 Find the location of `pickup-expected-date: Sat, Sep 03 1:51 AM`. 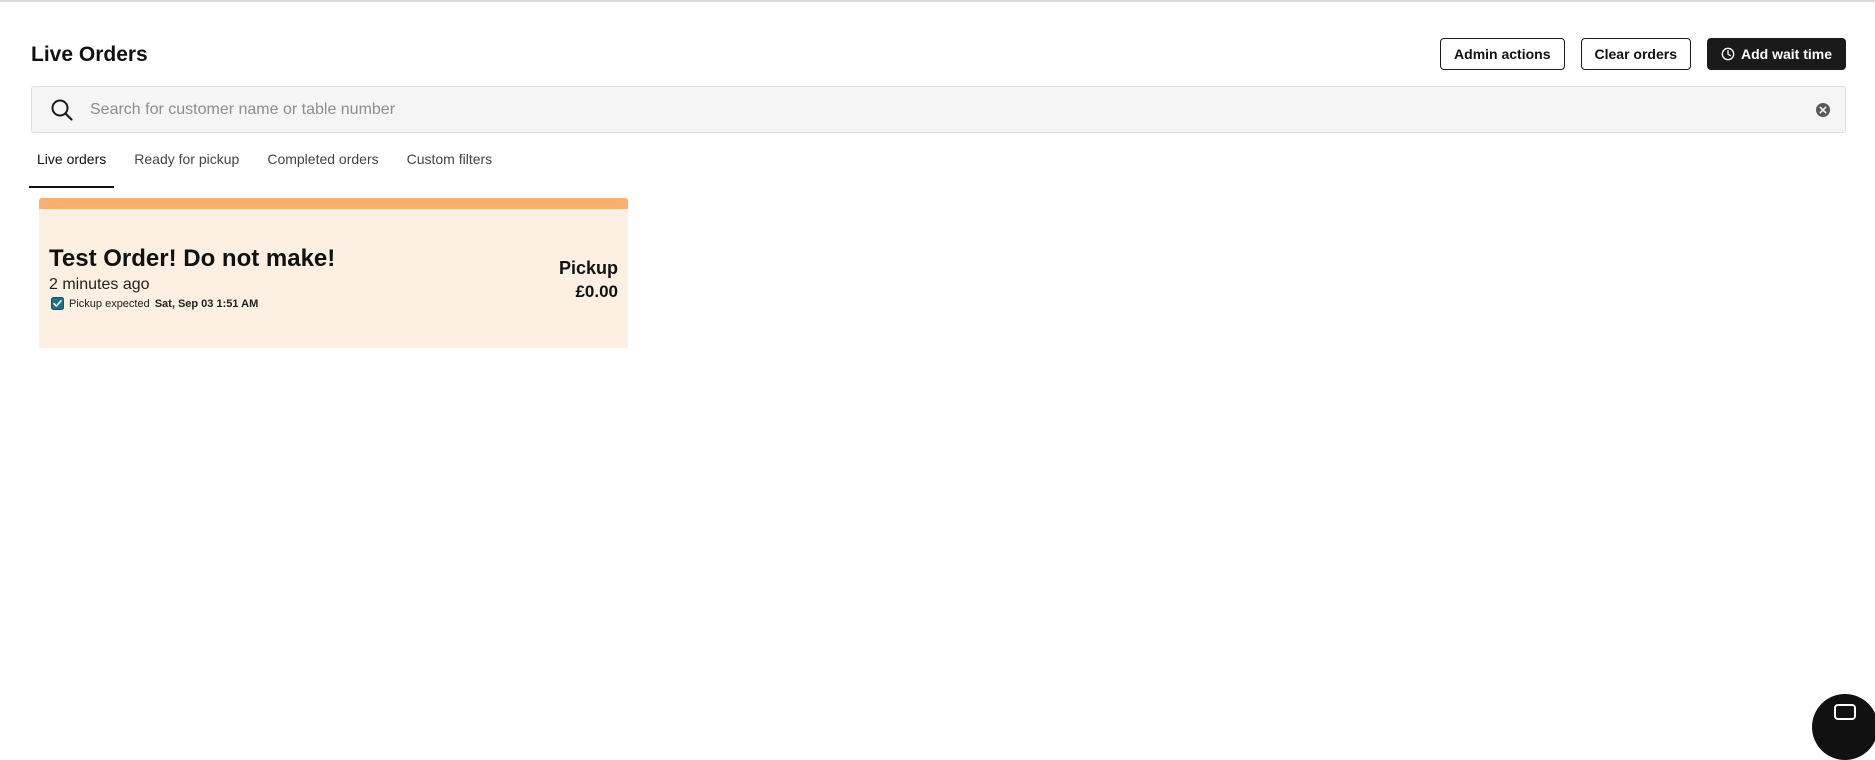

pickup-expected-date: Sat, Sep 03 1:51 AM is located at coordinates (206, 303).